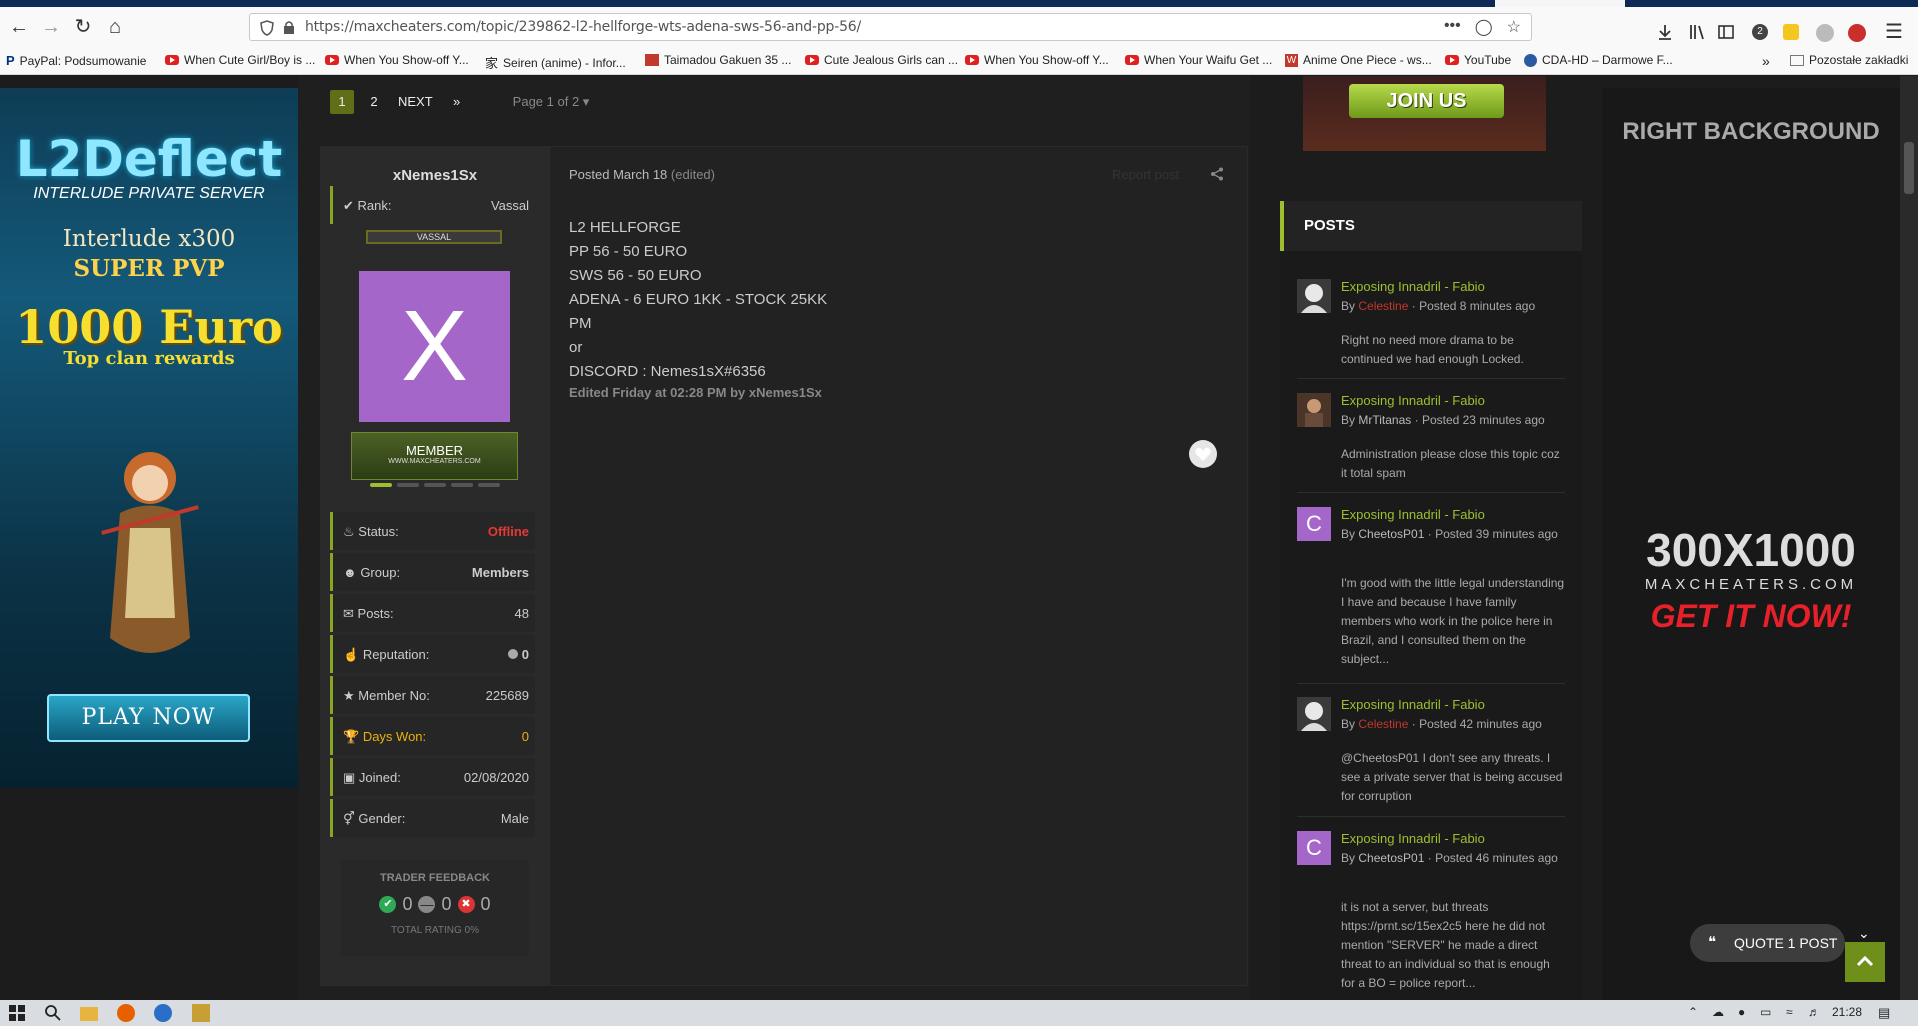  I want to click on anime-site-icon: W, so click(1291, 60).